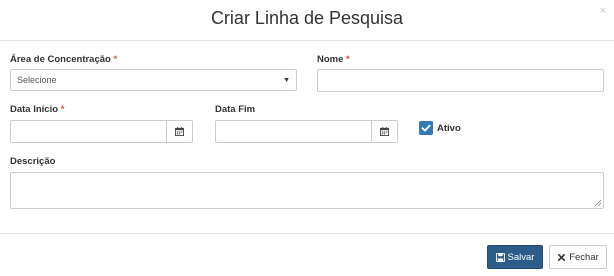 The image size is (614, 276). What do you see at coordinates (153, 80) in the screenshot?
I see `area-select: Selecione ▼` at bounding box center [153, 80].